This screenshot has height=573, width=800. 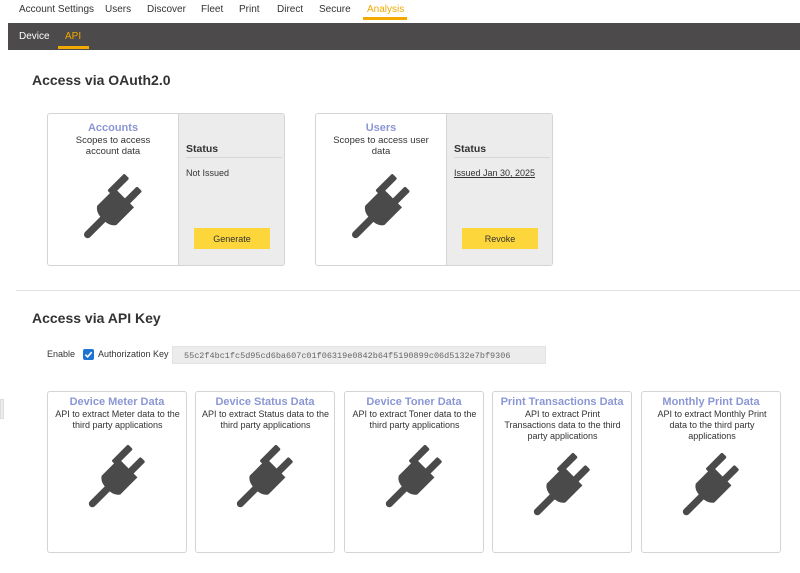 What do you see at coordinates (101, 80) in the screenshot?
I see `oauth-section-heading: Access via OAuth2.0` at bounding box center [101, 80].